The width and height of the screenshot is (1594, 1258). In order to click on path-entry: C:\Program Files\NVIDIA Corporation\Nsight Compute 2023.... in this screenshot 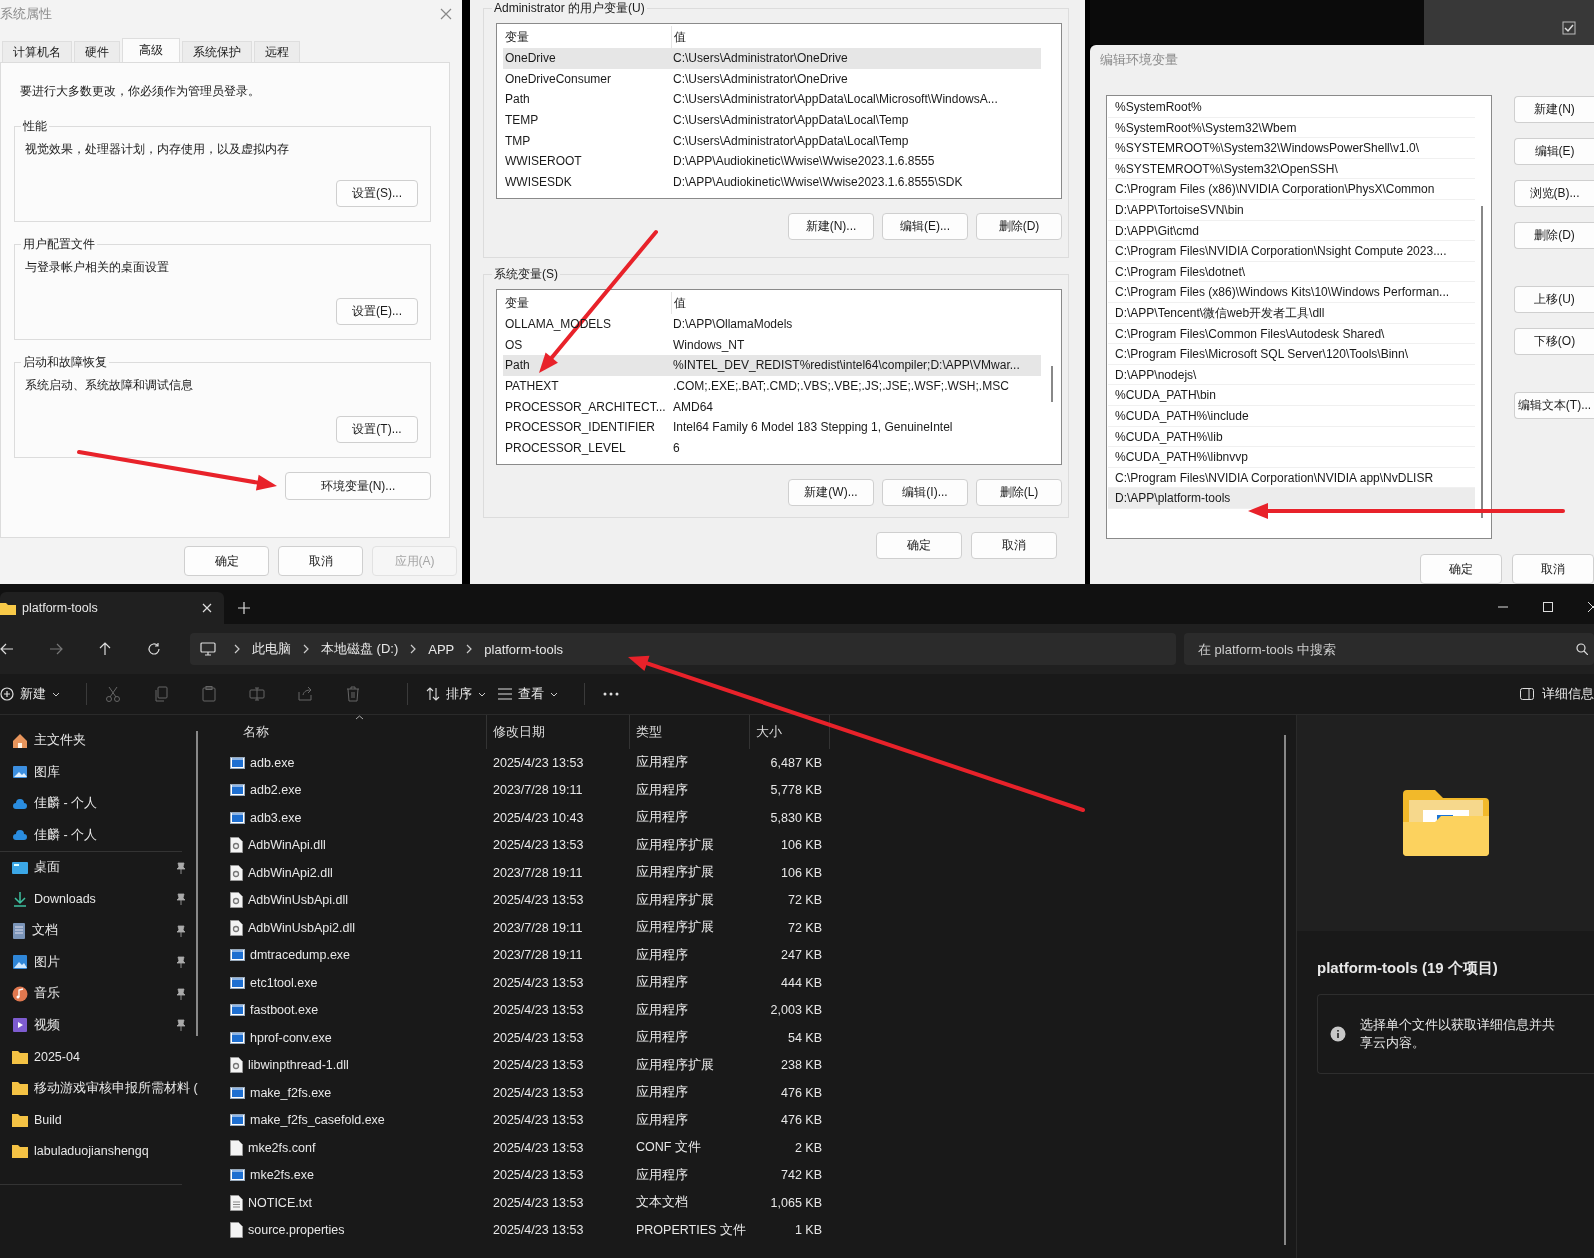, I will do `click(1291, 251)`.